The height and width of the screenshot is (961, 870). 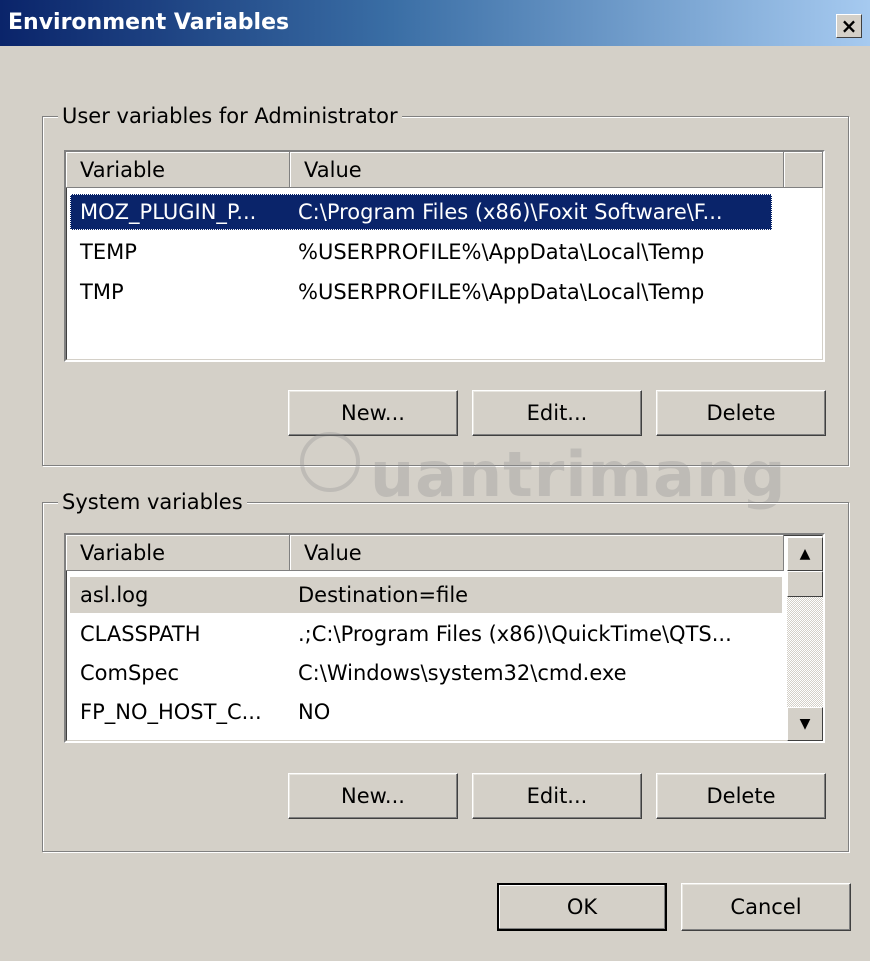 What do you see at coordinates (741, 413) in the screenshot?
I see `user-delete-button: Delete` at bounding box center [741, 413].